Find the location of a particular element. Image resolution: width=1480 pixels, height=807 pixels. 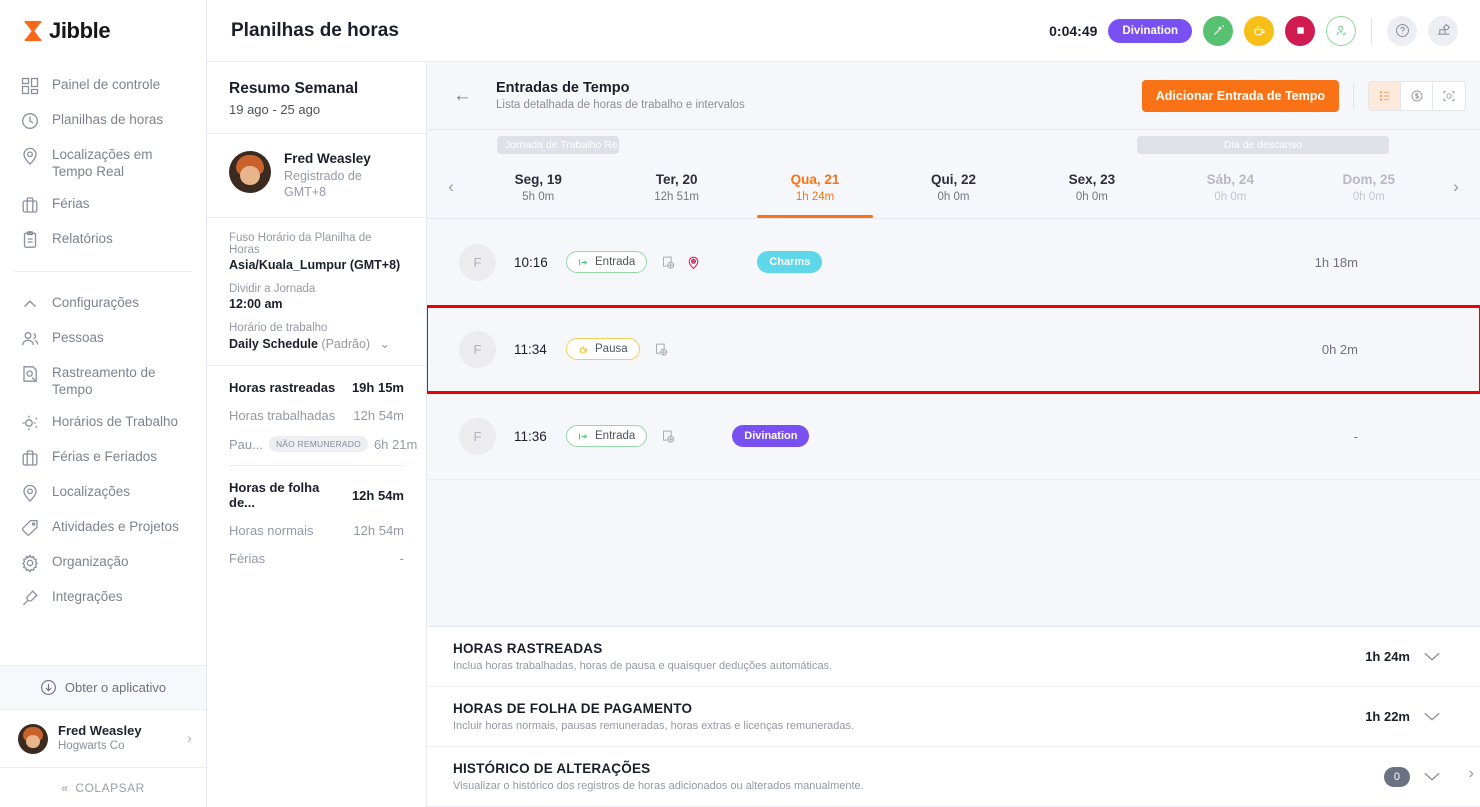

sidebar-item-localizacoes-em-tempo-real: Localizações em Tempo Real is located at coordinates (103, 162).